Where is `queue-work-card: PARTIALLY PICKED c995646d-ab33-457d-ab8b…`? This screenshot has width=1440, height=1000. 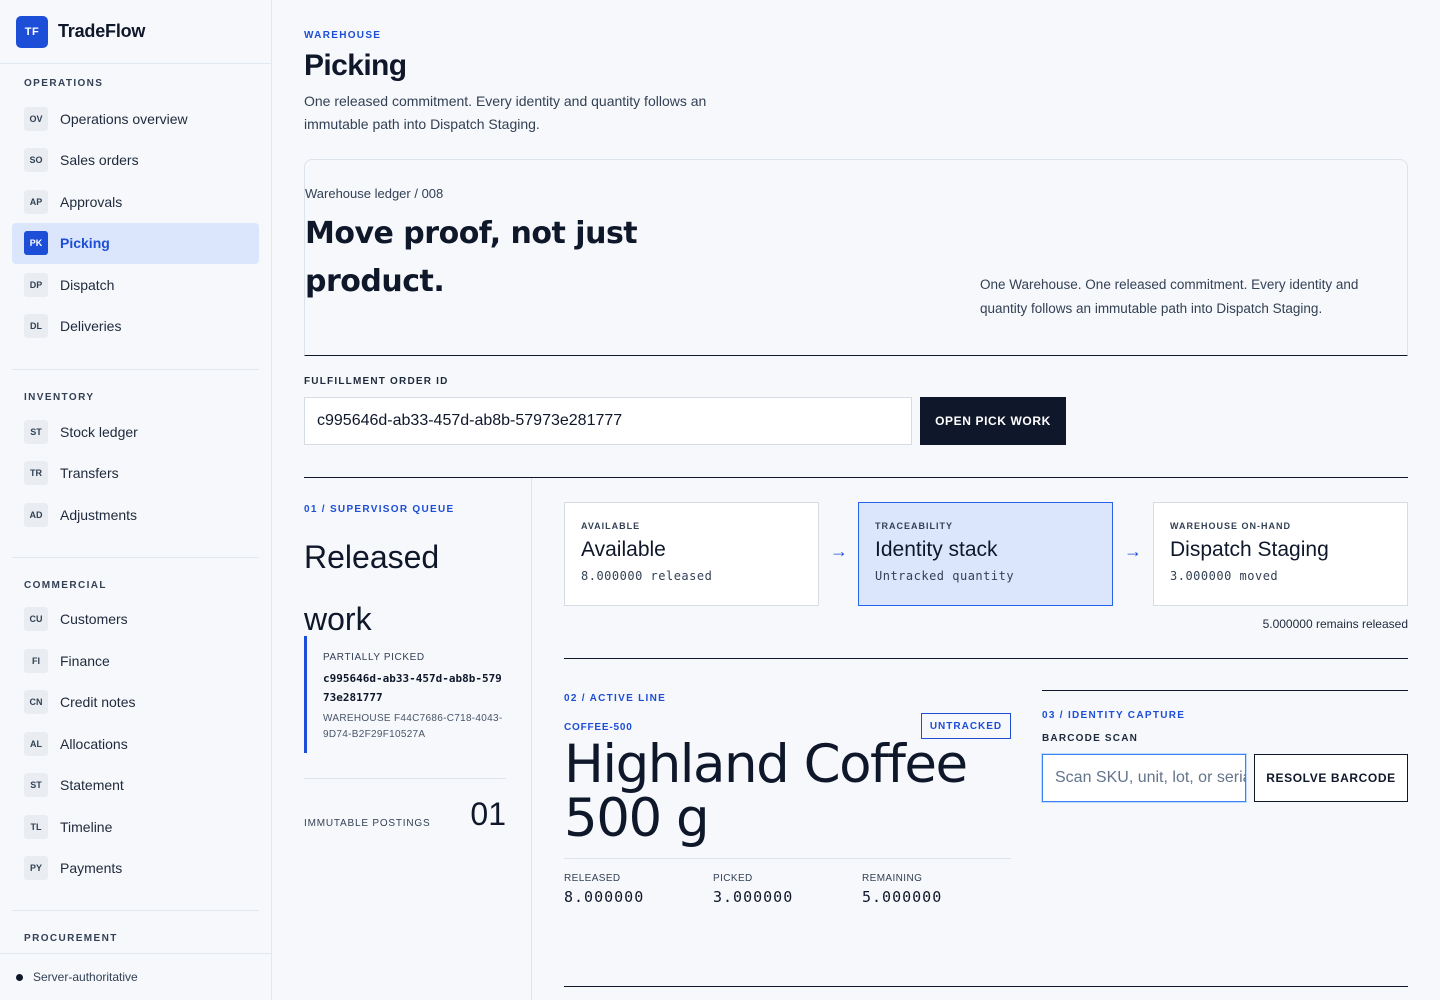
queue-work-card: PARTIALLY PICKED c995646d-ab33-457d-ab8b… is located at coordinates (405, 694).